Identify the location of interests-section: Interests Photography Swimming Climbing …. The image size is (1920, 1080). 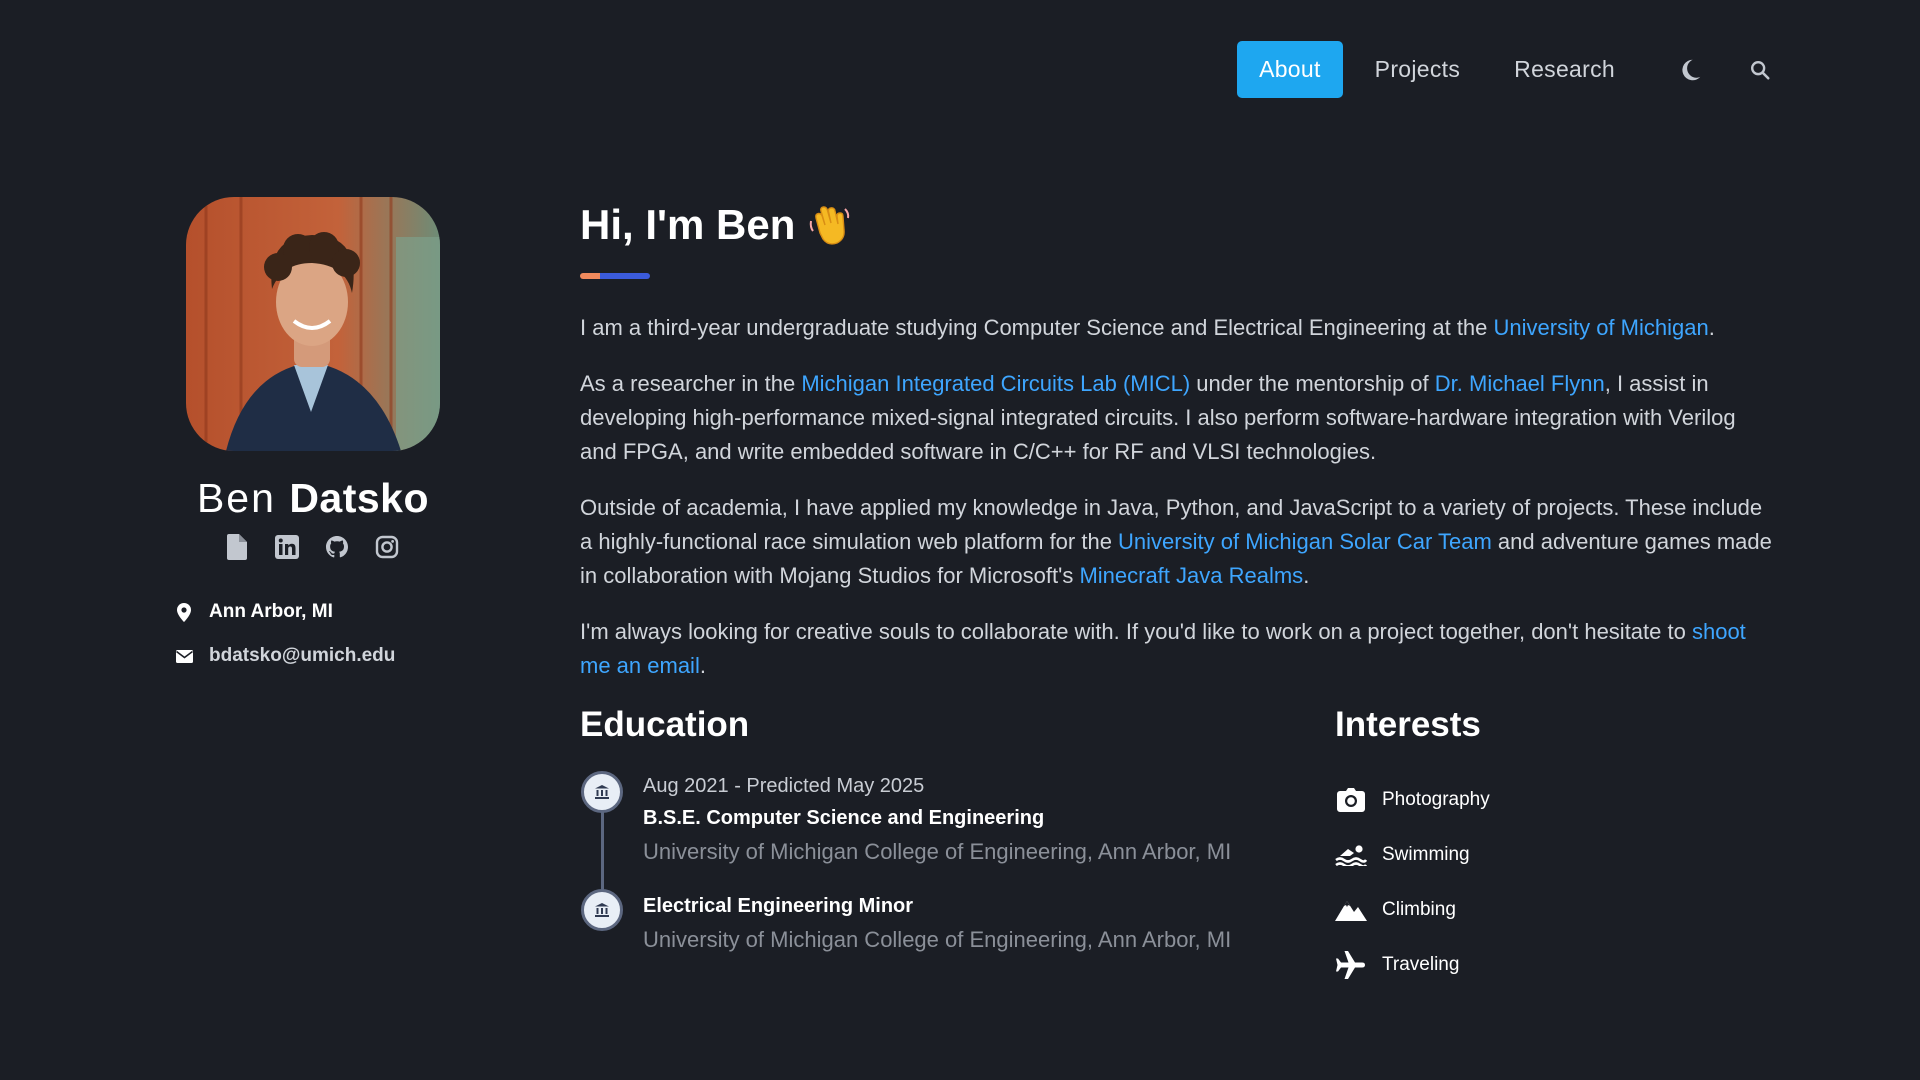
(1555, 847).